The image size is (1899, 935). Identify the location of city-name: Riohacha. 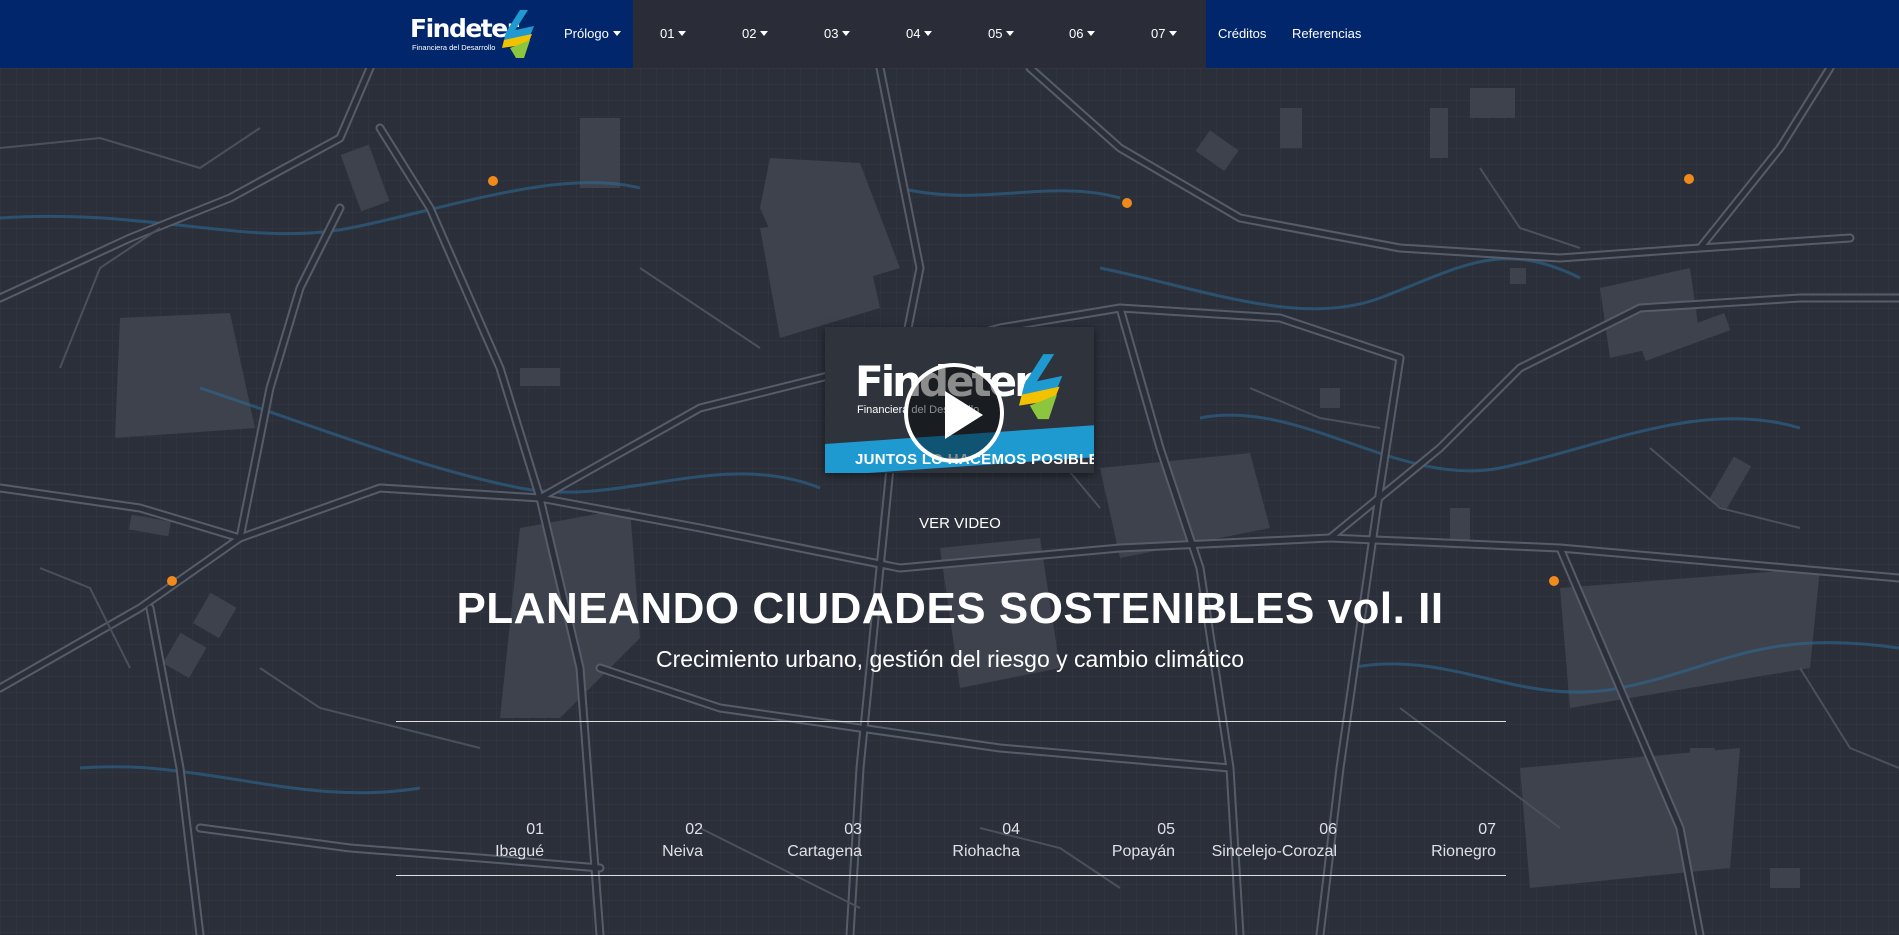
(986, 851).